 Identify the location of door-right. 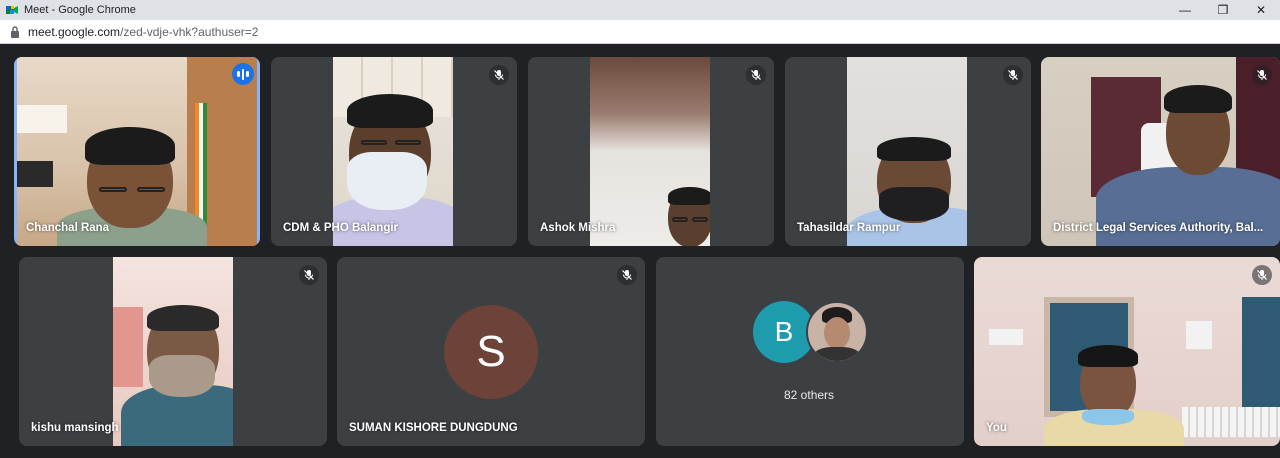
(1261, 357).